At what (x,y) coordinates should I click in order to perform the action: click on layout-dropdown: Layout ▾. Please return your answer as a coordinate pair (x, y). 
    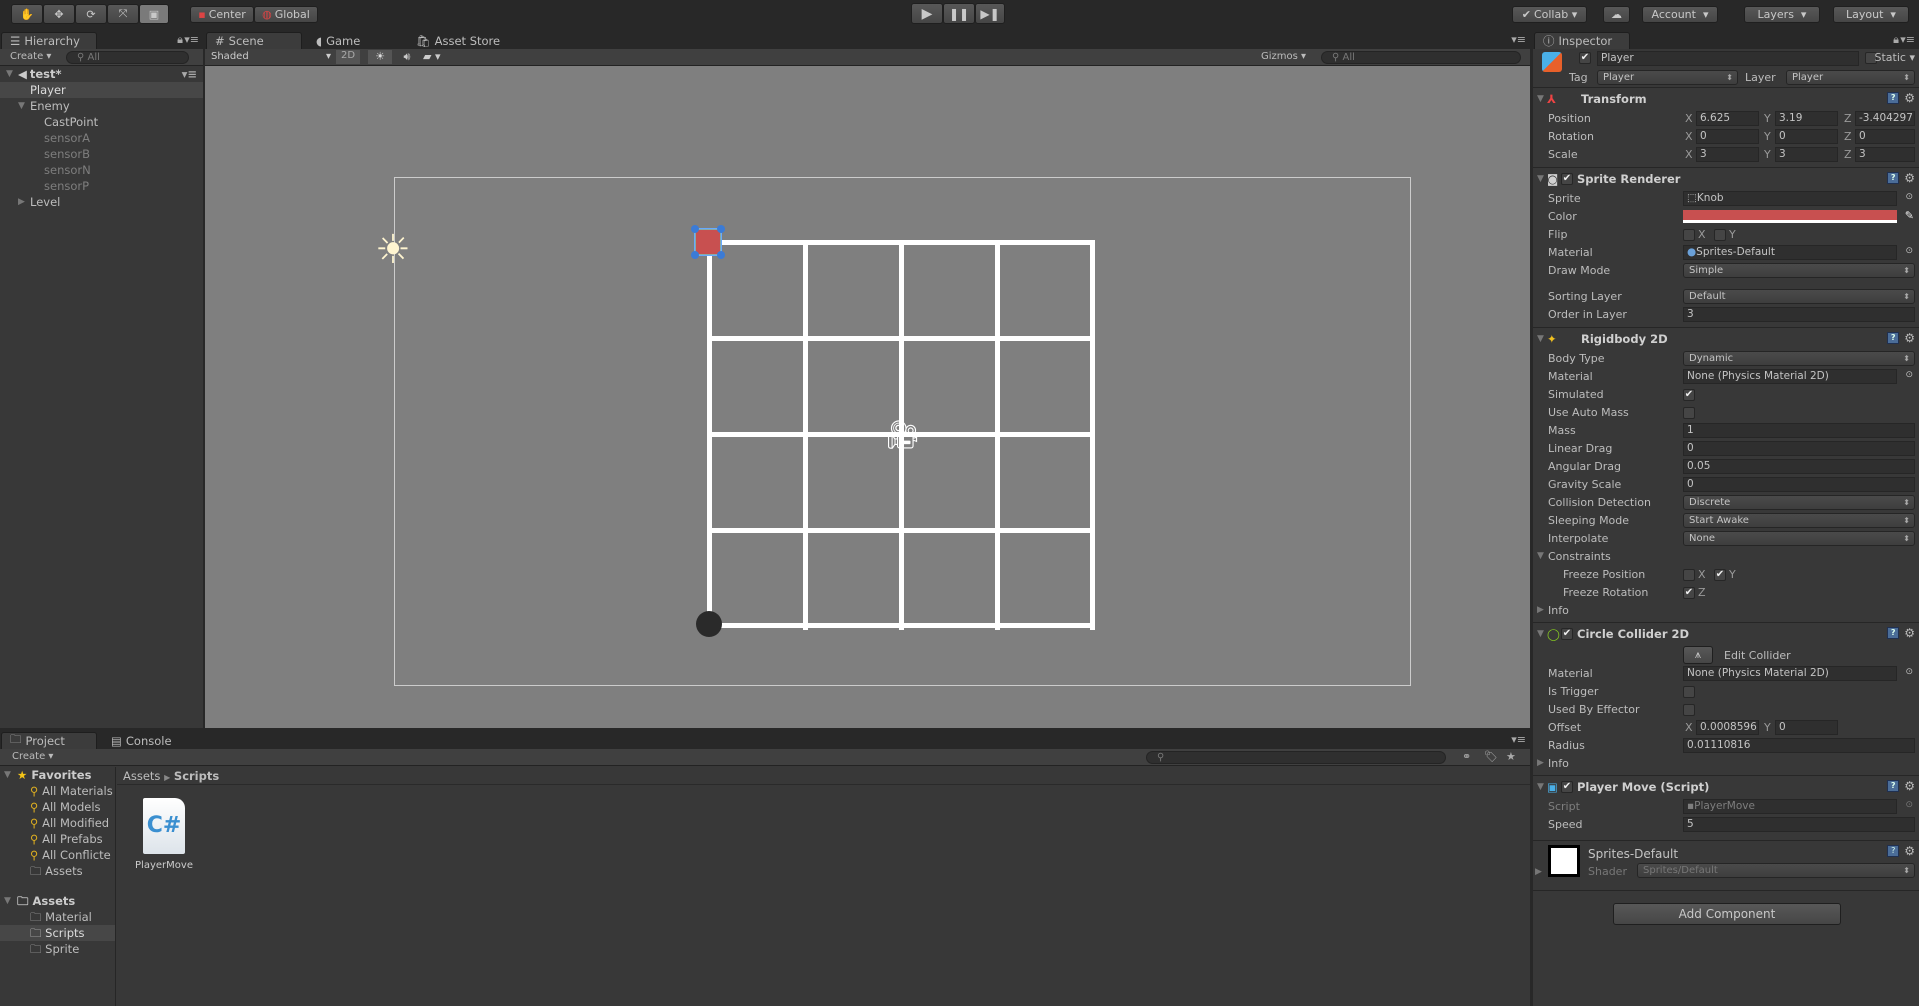
    Looking at the image, I should click on (1871, 14).